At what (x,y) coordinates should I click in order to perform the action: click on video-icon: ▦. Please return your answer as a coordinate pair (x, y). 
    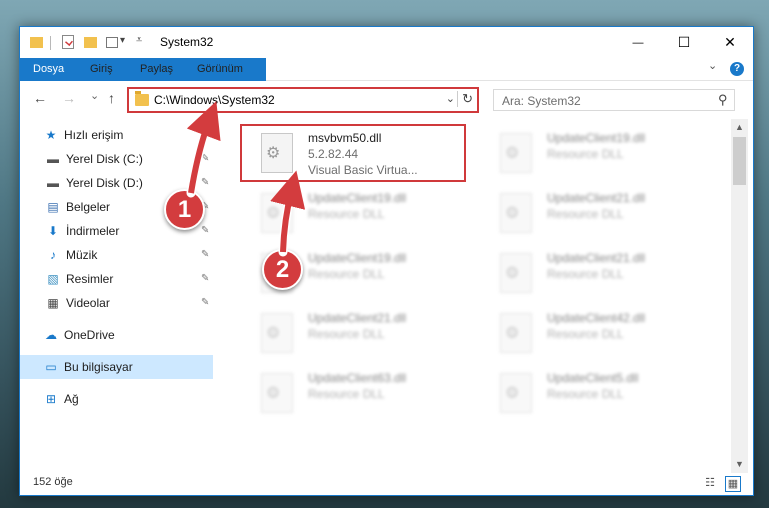
    Looking at the image, I should click on (53, 303).